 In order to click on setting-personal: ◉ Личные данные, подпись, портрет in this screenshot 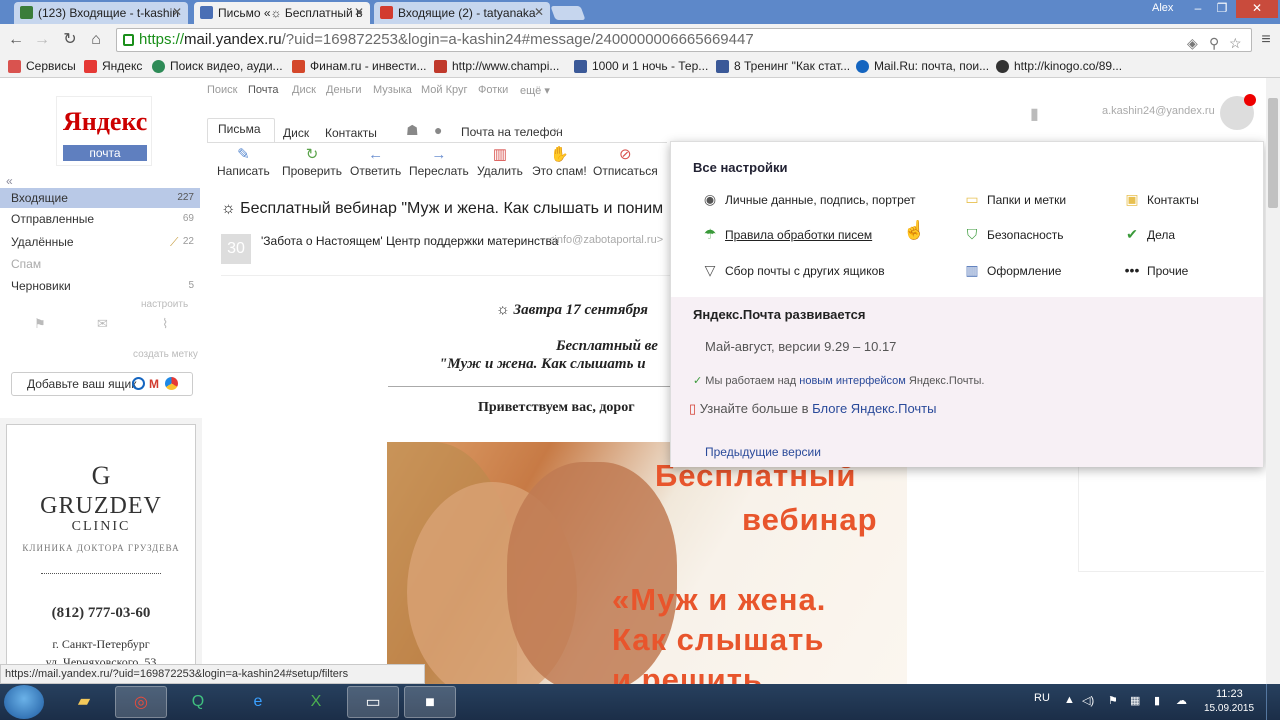, I will do `click(806, 199)`.